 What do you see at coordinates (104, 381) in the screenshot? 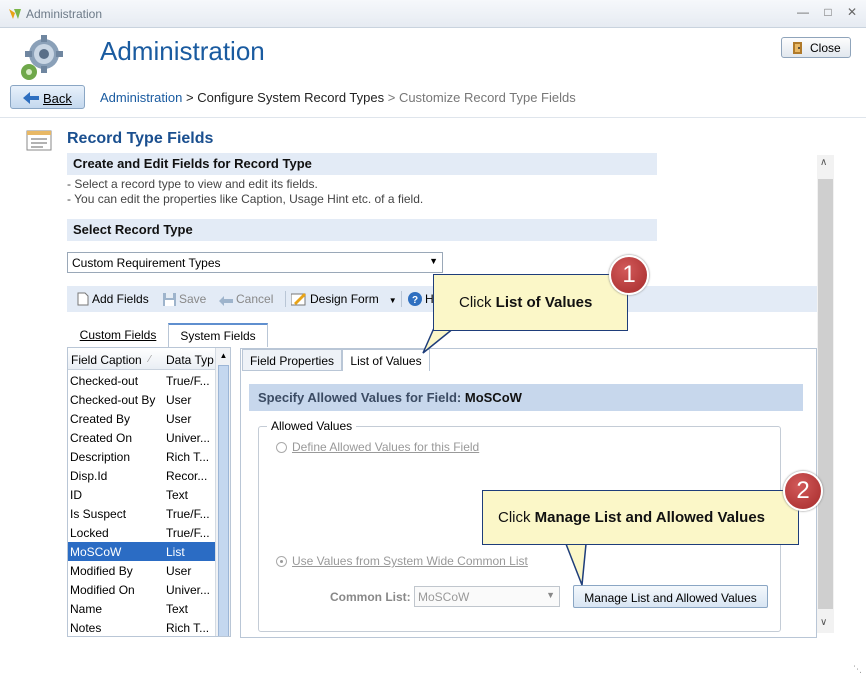
I see `field-caption-cell: Checked-out` at bounding box center [104, 381].